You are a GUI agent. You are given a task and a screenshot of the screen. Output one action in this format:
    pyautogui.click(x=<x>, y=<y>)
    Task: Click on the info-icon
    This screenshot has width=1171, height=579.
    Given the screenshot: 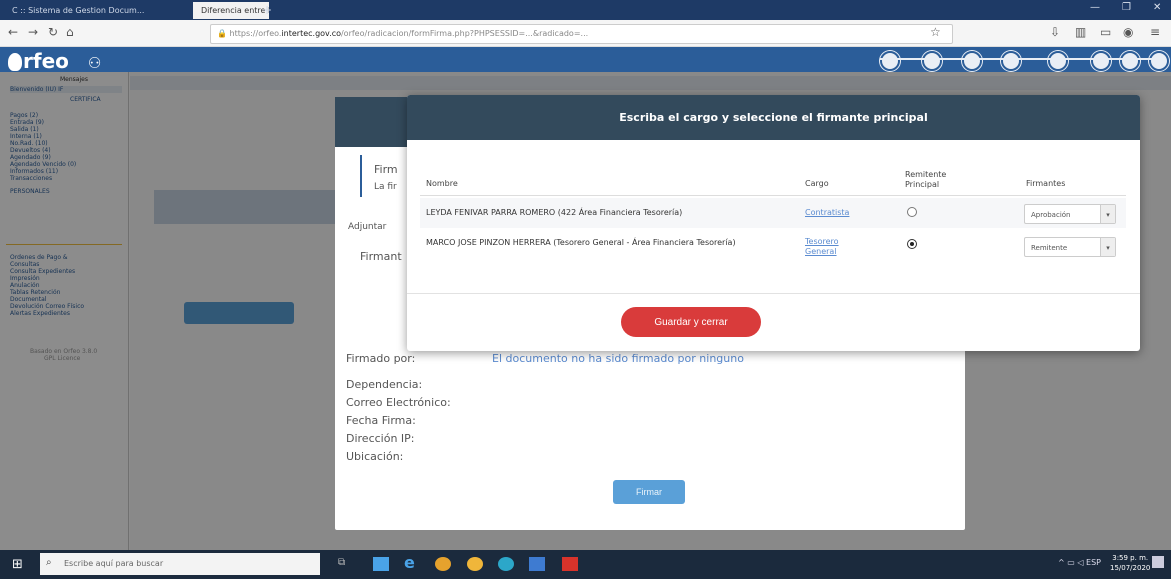 What is the action you would take?
    pyautogui.click(x=1011, y=61)
    